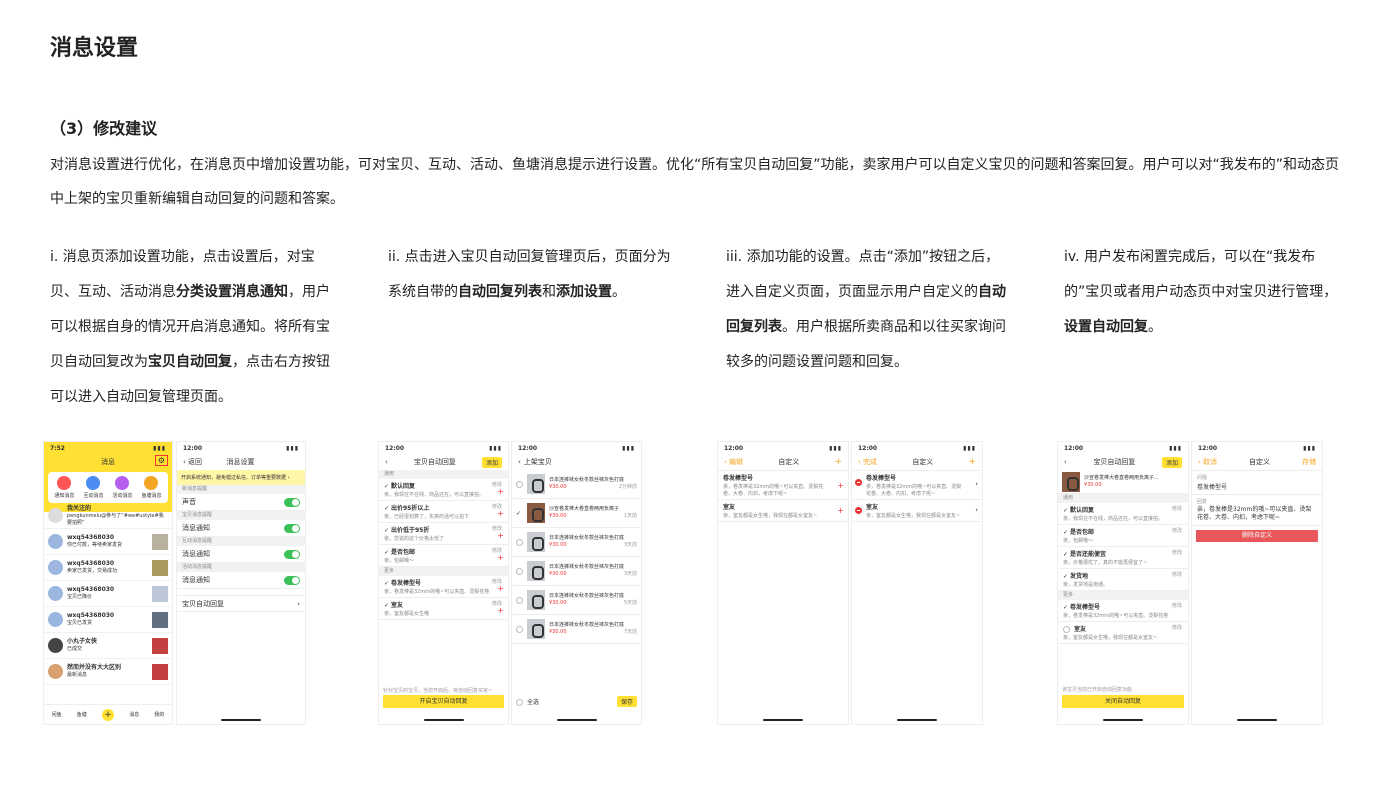  What do you see at coordinates (587, 538) in the screenshot?
I see `product-name: 日本连裤袜女秋冬款丝袜灰色打底` at bounding box center [587, 538].